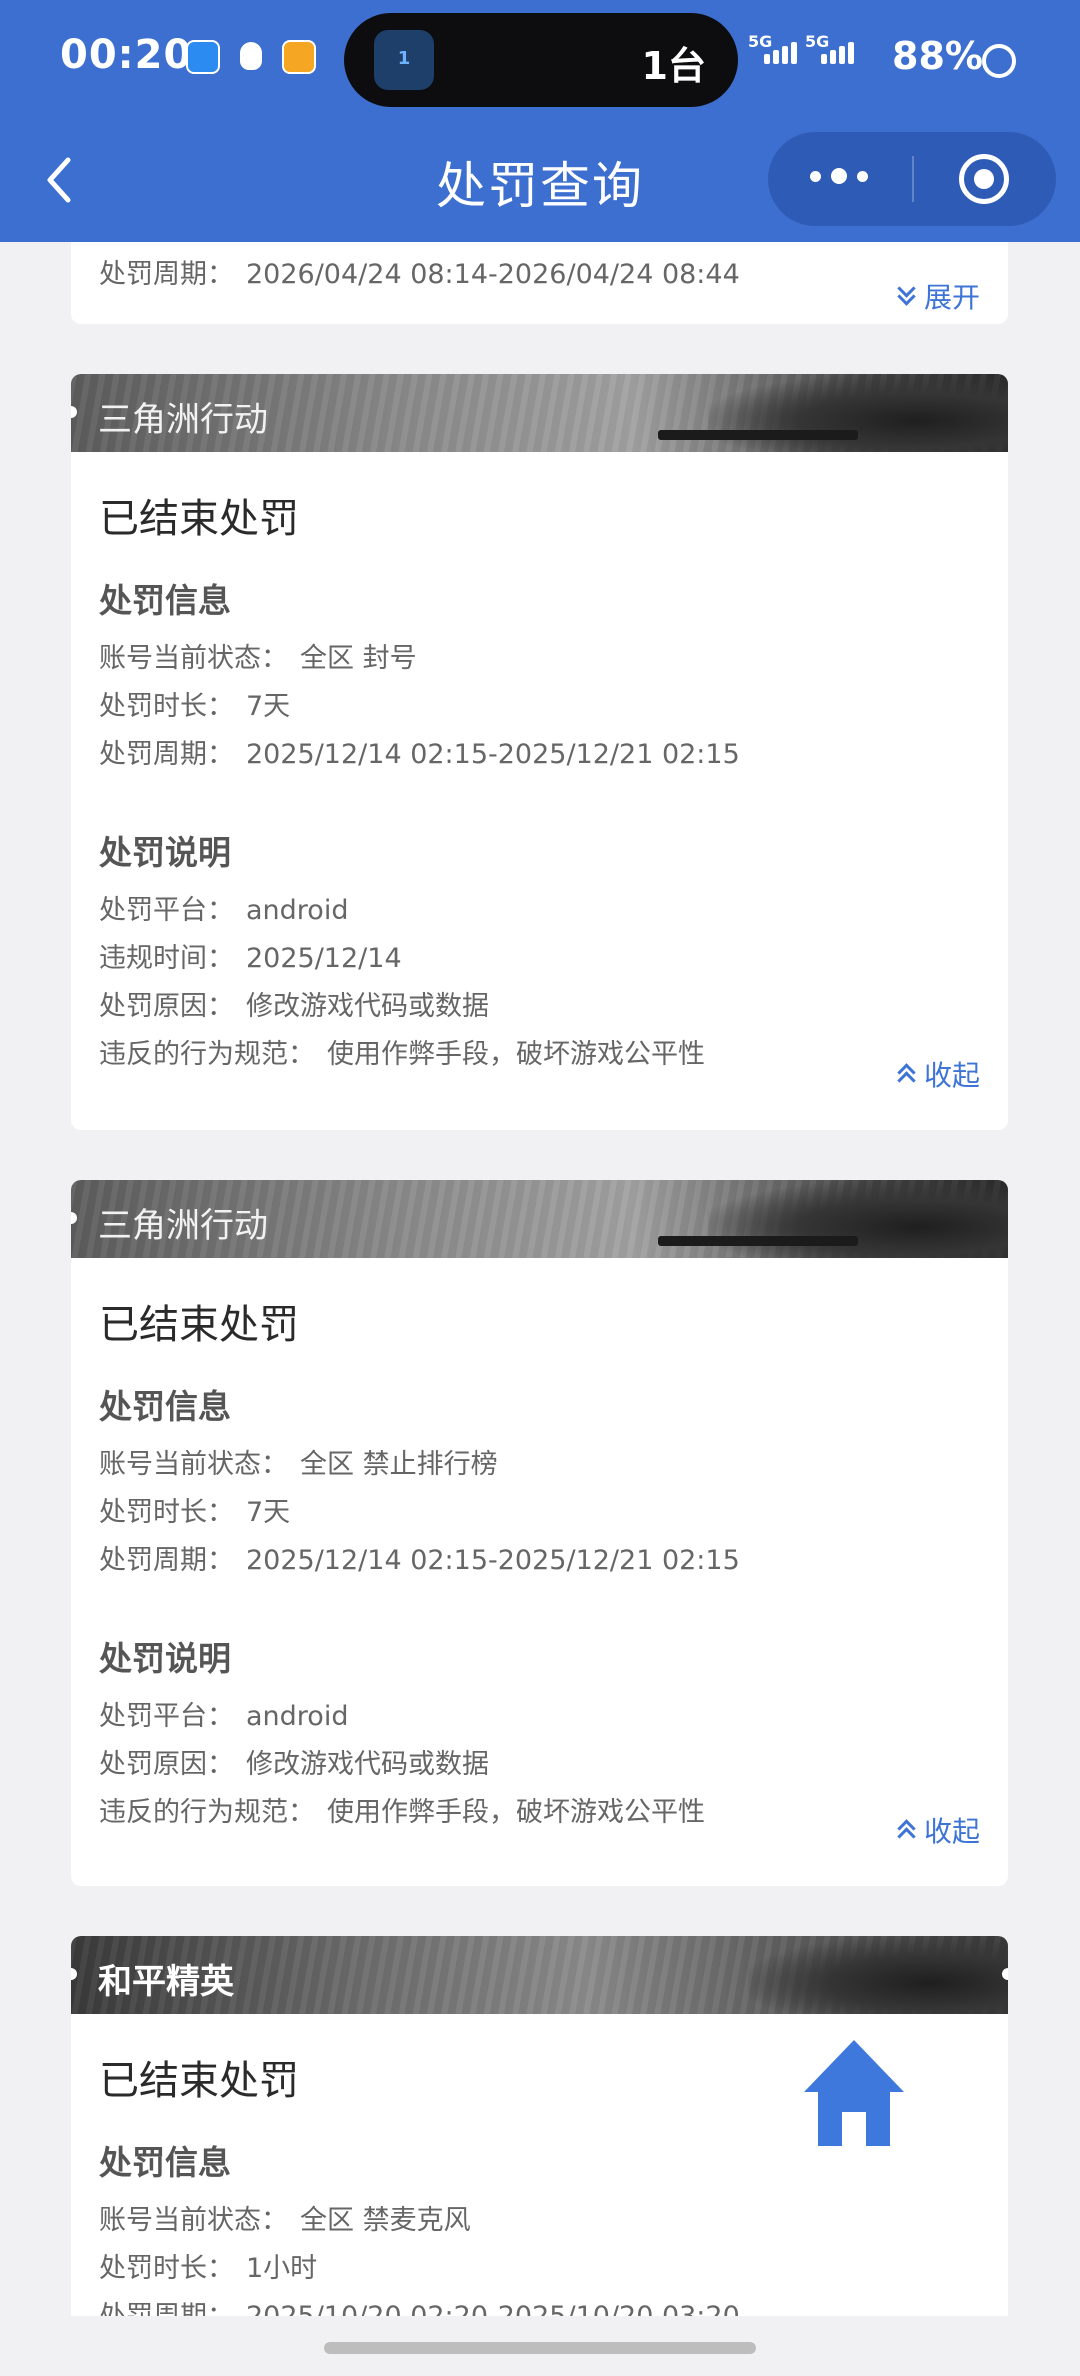 This screenshot has height=2376, width=1080. I want to click on info-row: 处罚周期：2025/10/20 02:20-2025/10/20 03:20, so click(539, 2309).